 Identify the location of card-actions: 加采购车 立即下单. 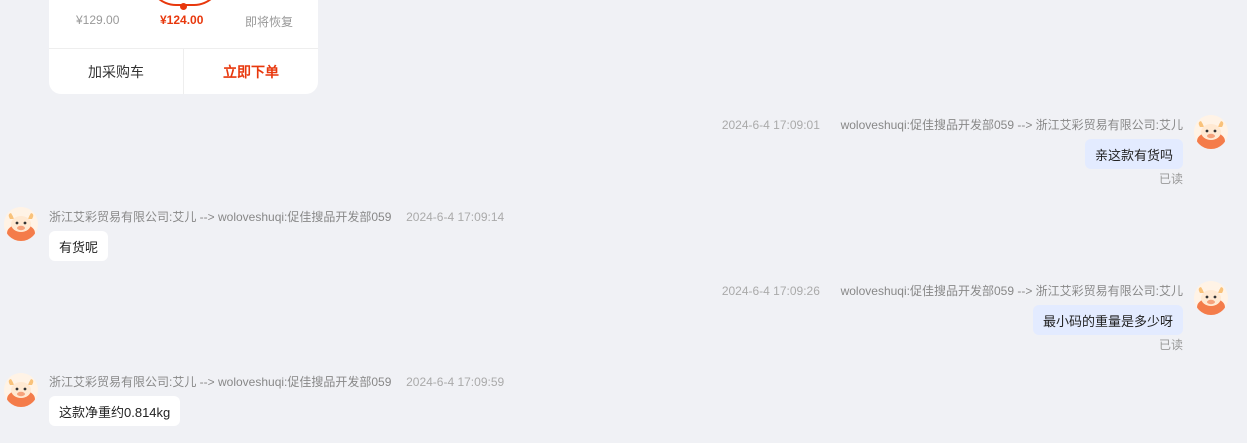
(183, 71).